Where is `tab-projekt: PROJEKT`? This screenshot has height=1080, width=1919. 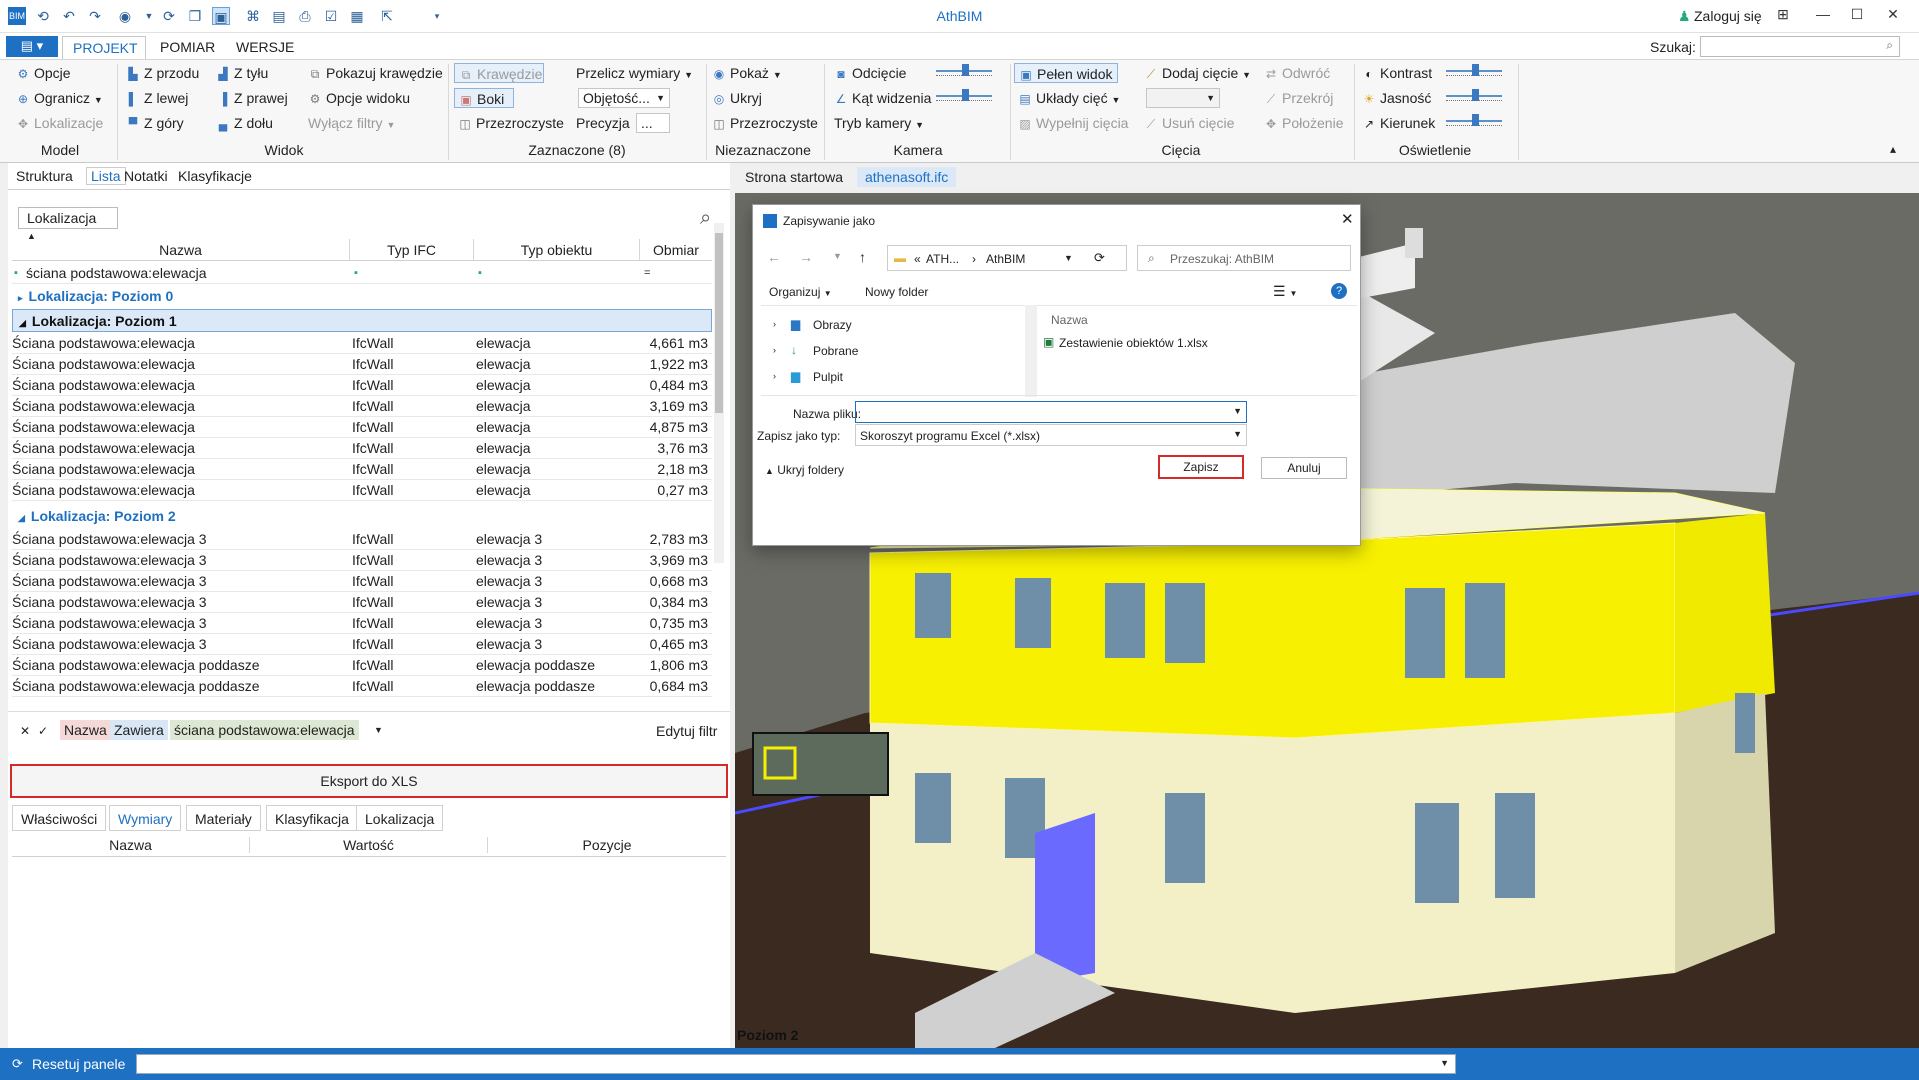 tab-projekt: PROJEKT is located at coordinates (104, 47).